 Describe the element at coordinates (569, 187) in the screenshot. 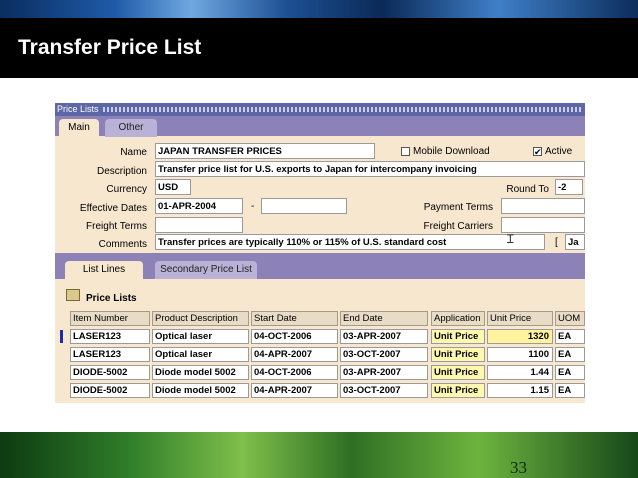

I see `round-to-field: -2` at that location.